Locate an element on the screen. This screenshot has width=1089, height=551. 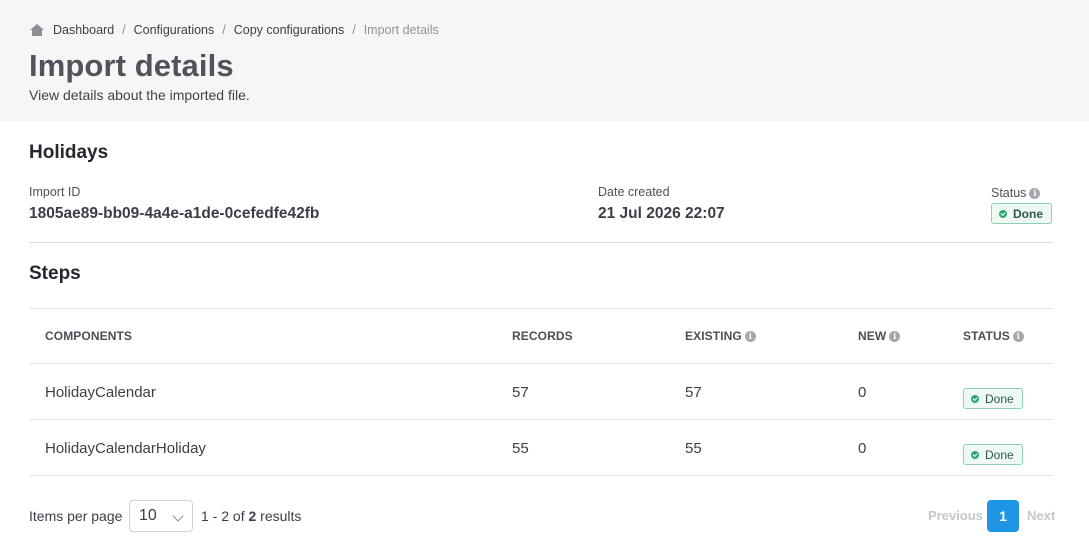
cell-existing: 55 is located at coordinates (693, 448).